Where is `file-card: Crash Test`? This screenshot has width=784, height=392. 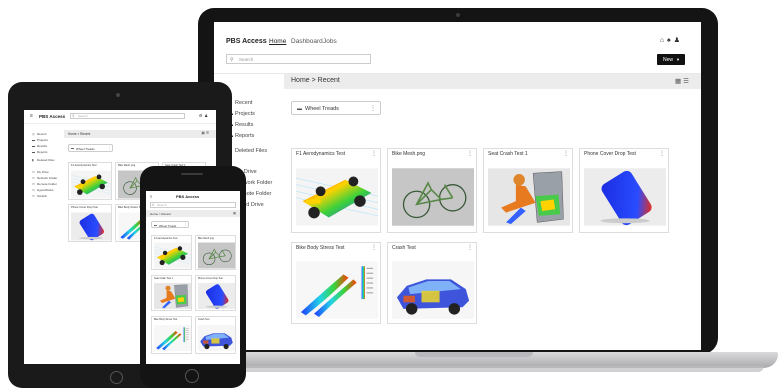
file-card: Crash Test is located at coordinates (215, 335).